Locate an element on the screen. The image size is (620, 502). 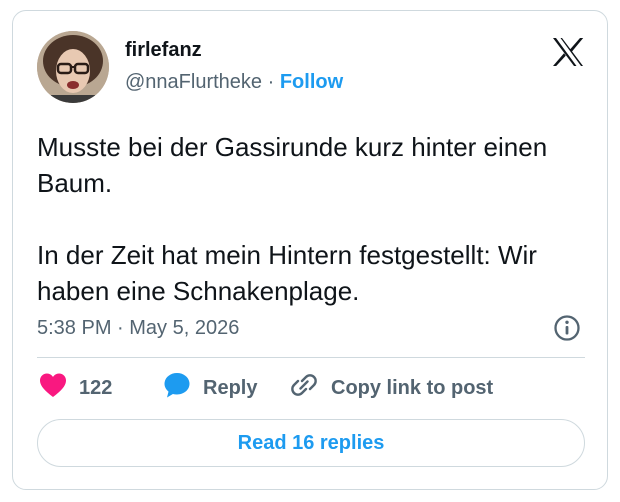
like-count: 122 is located at coordinates (96, 387).